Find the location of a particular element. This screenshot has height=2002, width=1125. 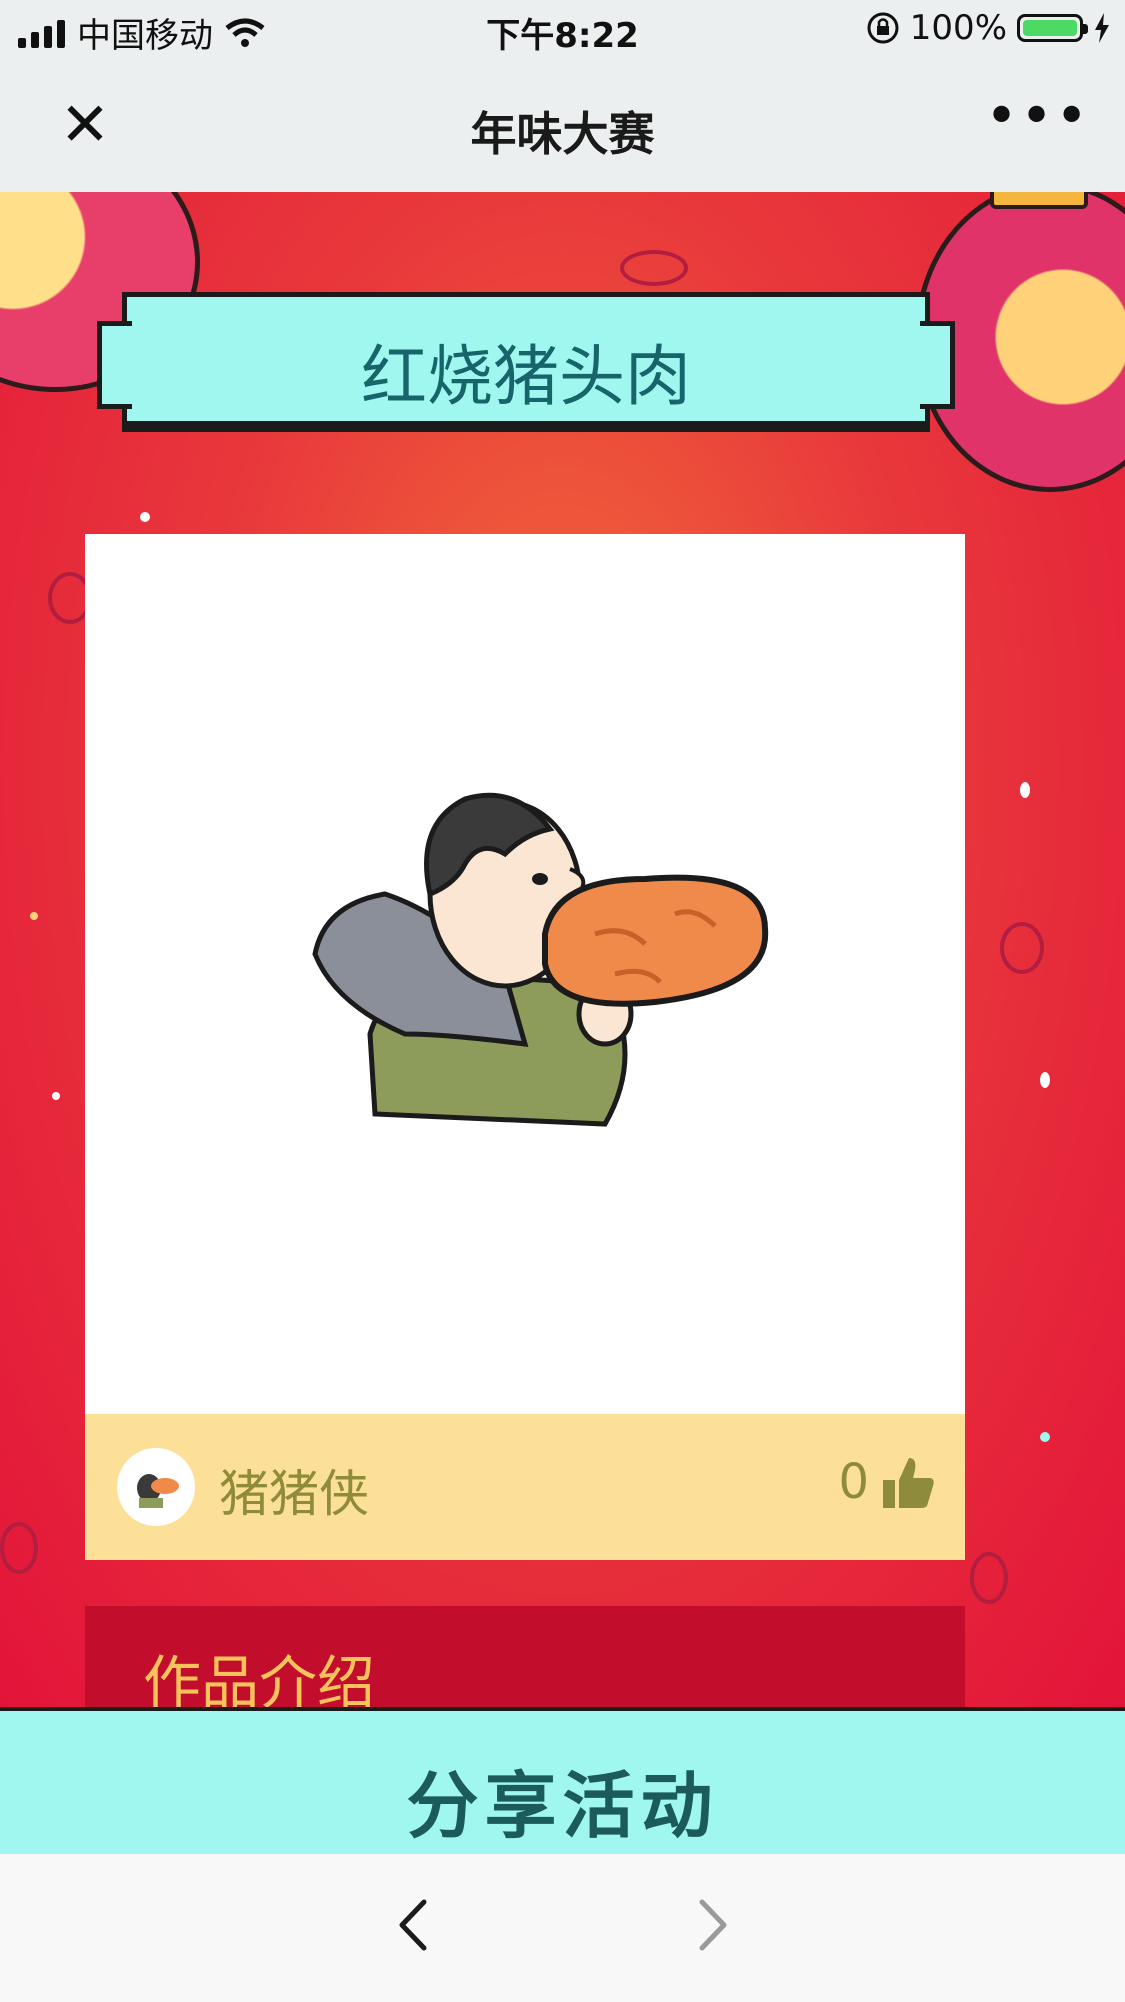

cartoon-eating-illustration is located at coordinates (540, 959).